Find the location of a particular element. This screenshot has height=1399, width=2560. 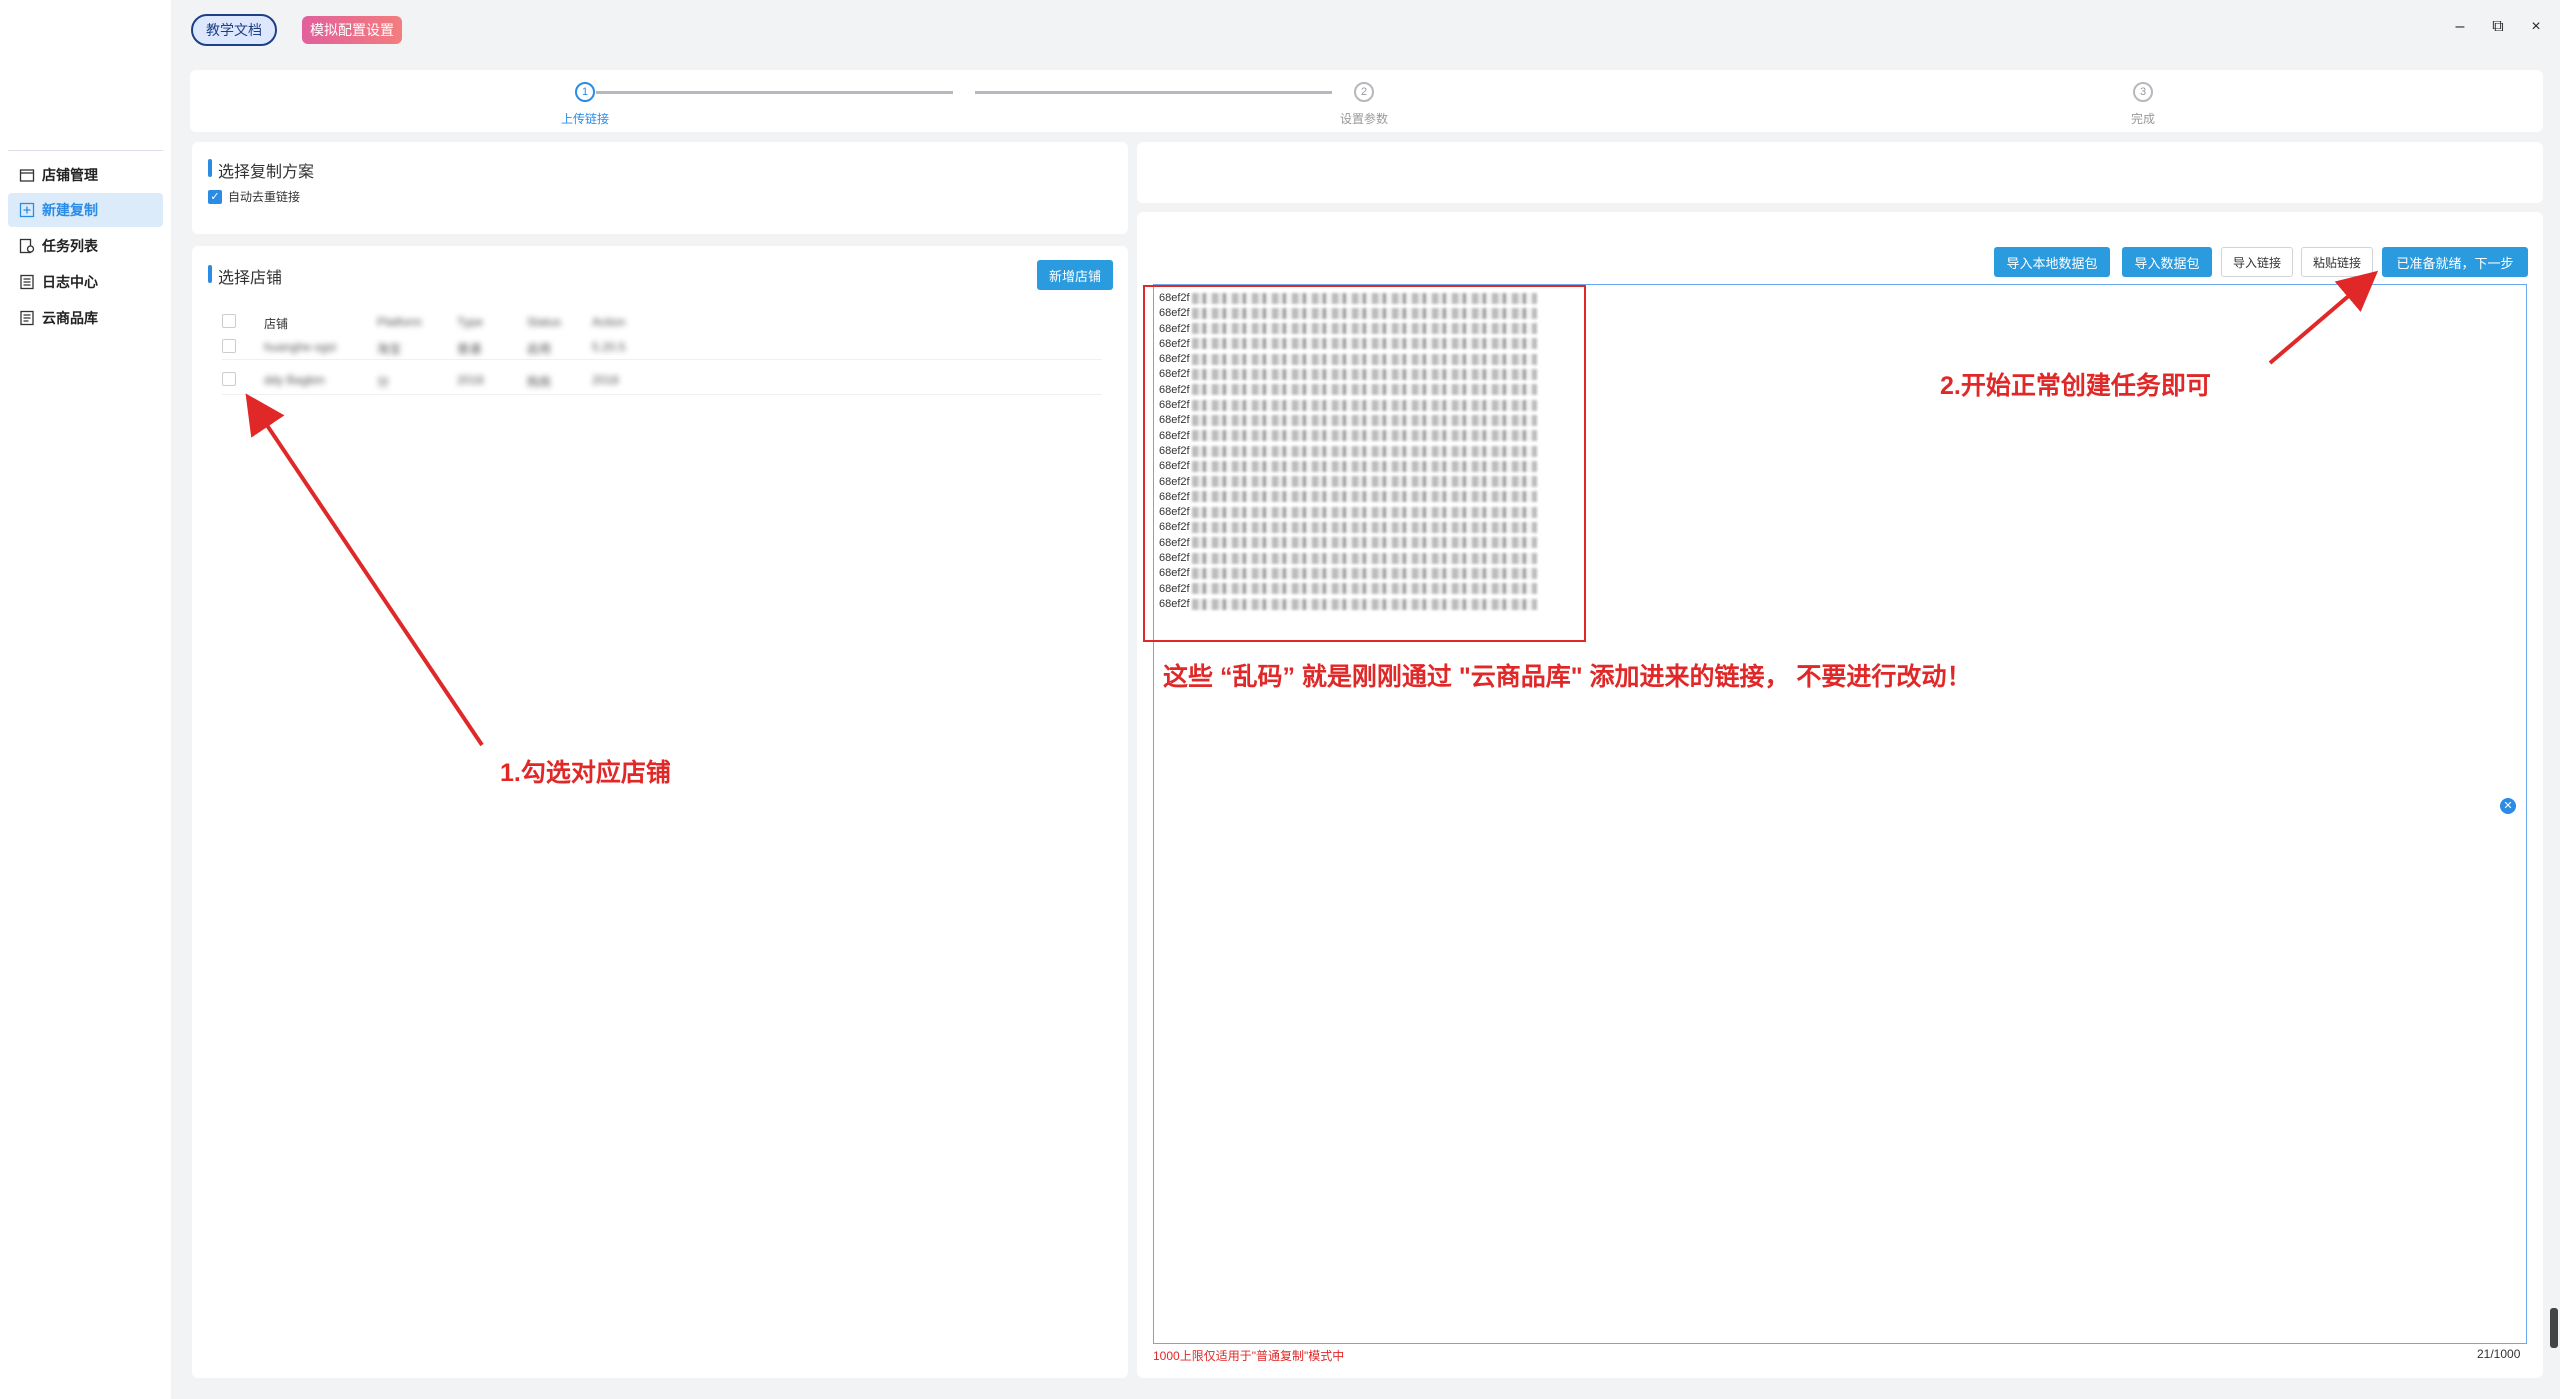

arrow-to-next-button is located at coordinates (2323, 317).